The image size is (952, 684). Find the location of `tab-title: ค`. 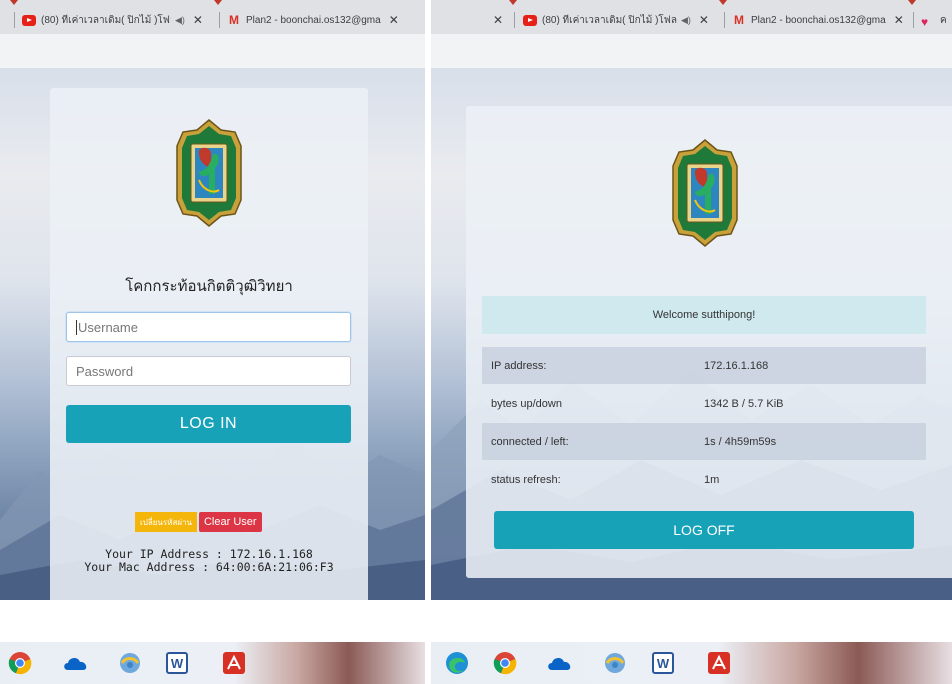

tab-title: ค is located at coordinates (943, 20).